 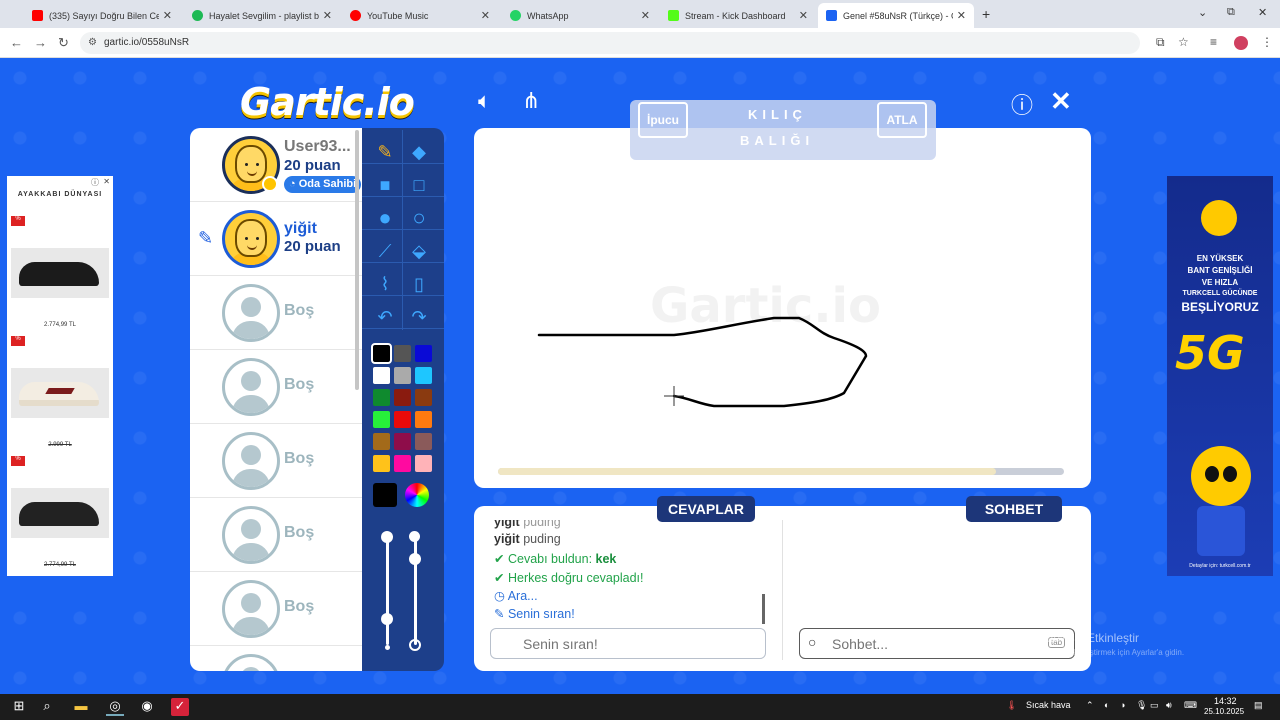 What do you see at coordinates (398, 15) in the screenshot?
I see `tab-title: YouTube Music` at bounding box center [398, 15].